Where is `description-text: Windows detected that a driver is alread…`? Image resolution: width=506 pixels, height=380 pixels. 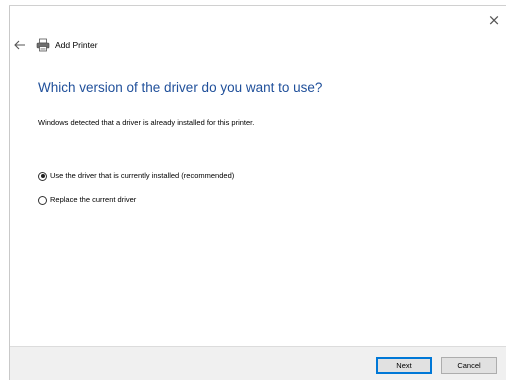 description-text: Windows detected that a driver is alread… is located at coordinates (146, 122).